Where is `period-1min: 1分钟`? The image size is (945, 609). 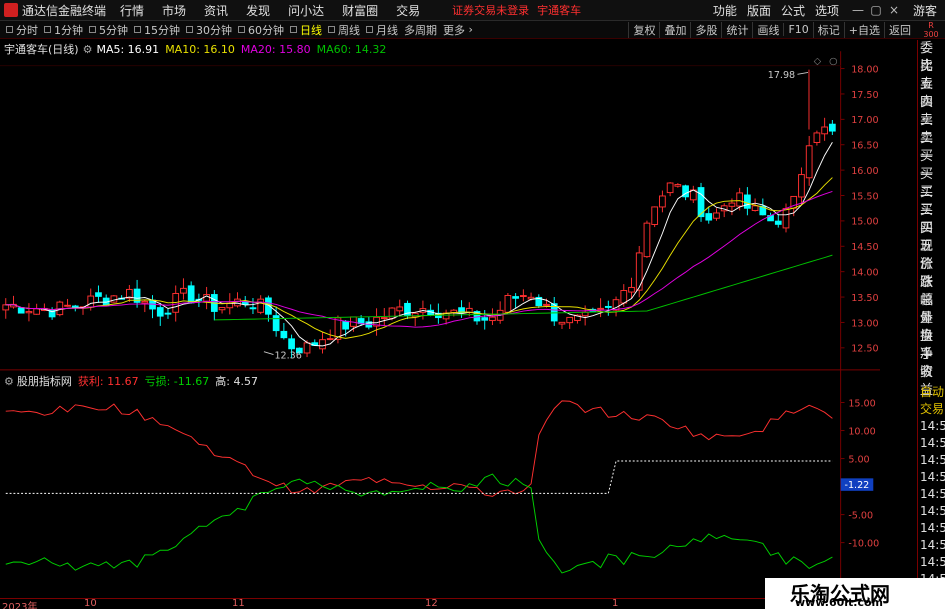 period-1min: 1分钟 is located at coordinates (63, 30).